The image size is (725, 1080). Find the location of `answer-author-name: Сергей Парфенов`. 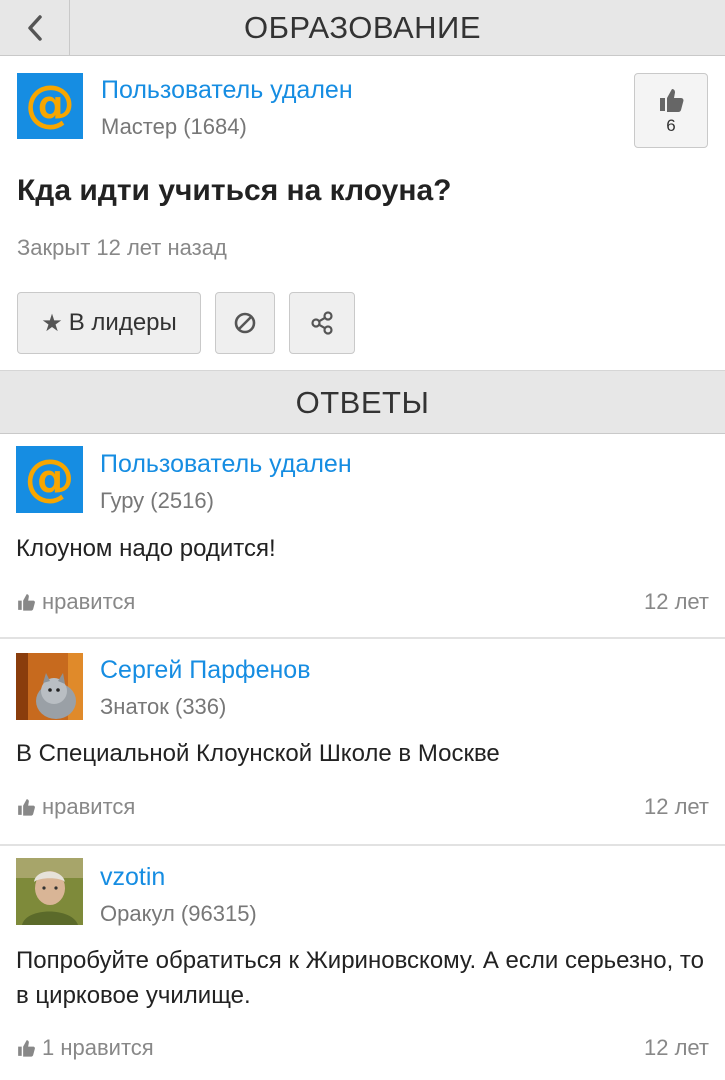

answer-author-name: Сергей Парфенов is located at coordinates (205, 670).